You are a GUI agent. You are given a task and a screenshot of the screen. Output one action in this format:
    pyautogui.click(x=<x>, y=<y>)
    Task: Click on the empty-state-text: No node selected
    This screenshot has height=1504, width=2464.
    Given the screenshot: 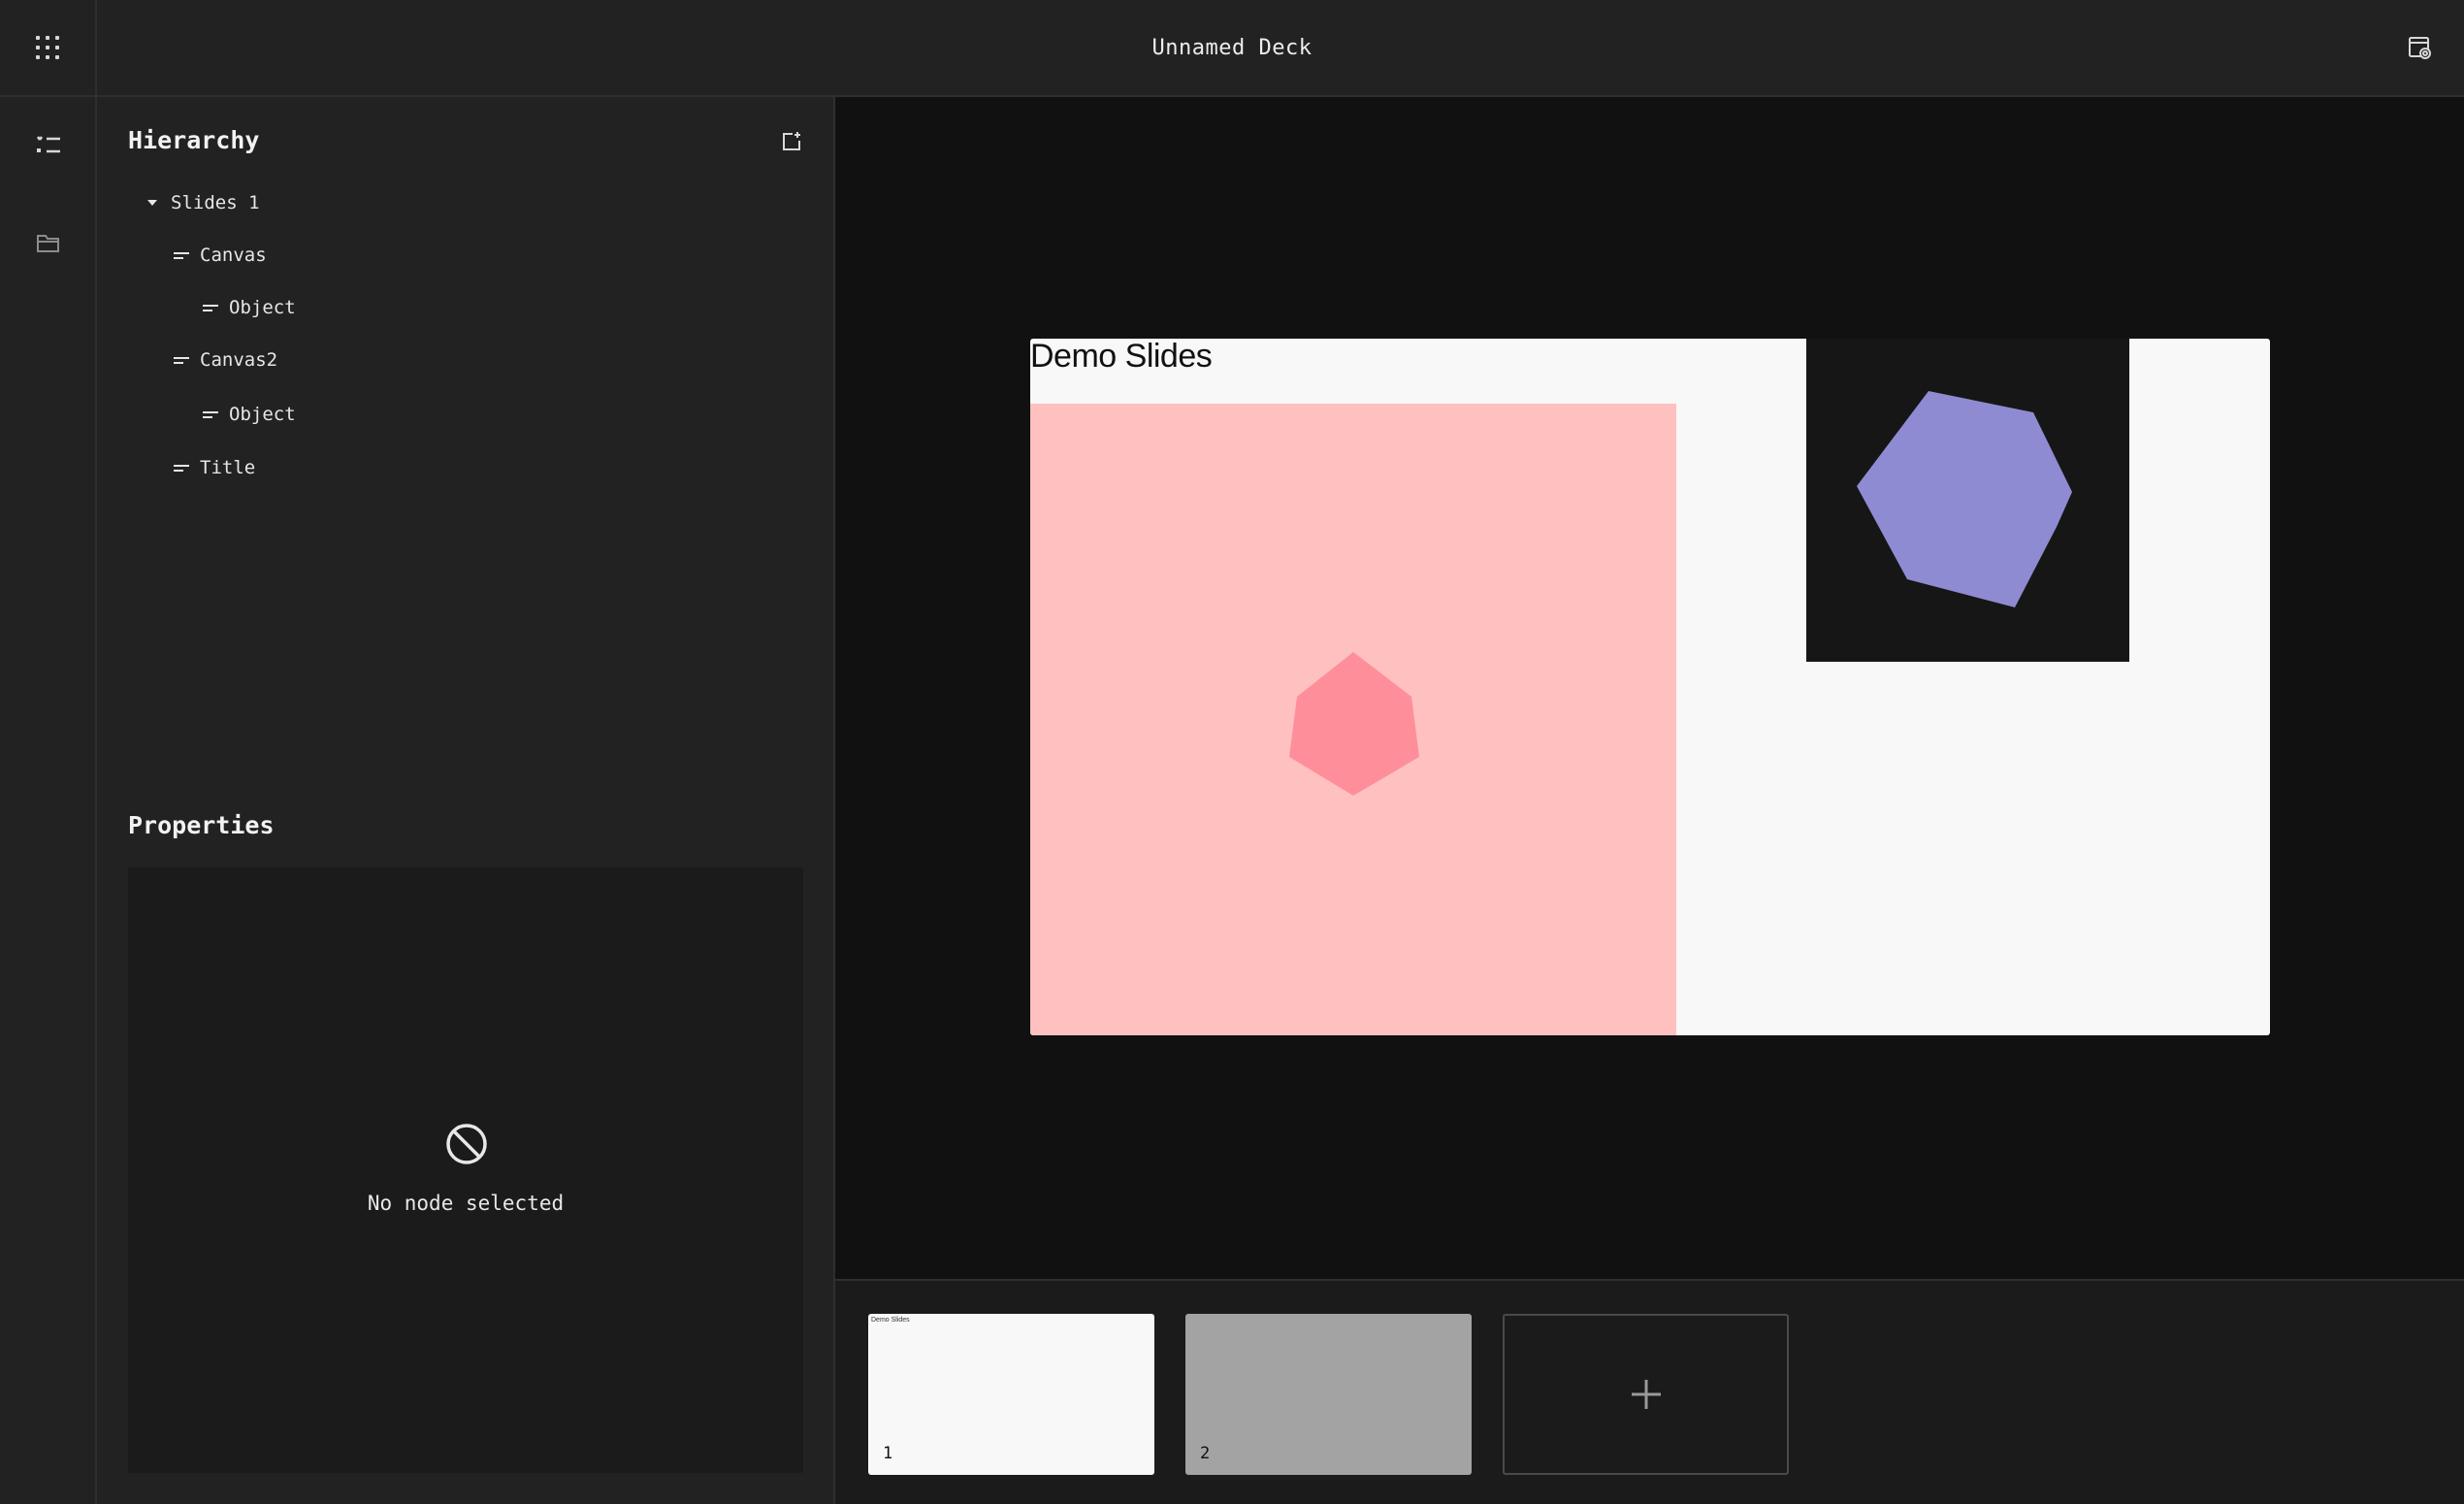 What is the action you would take?
    pyautogui.click(x=466, y=1203)
    